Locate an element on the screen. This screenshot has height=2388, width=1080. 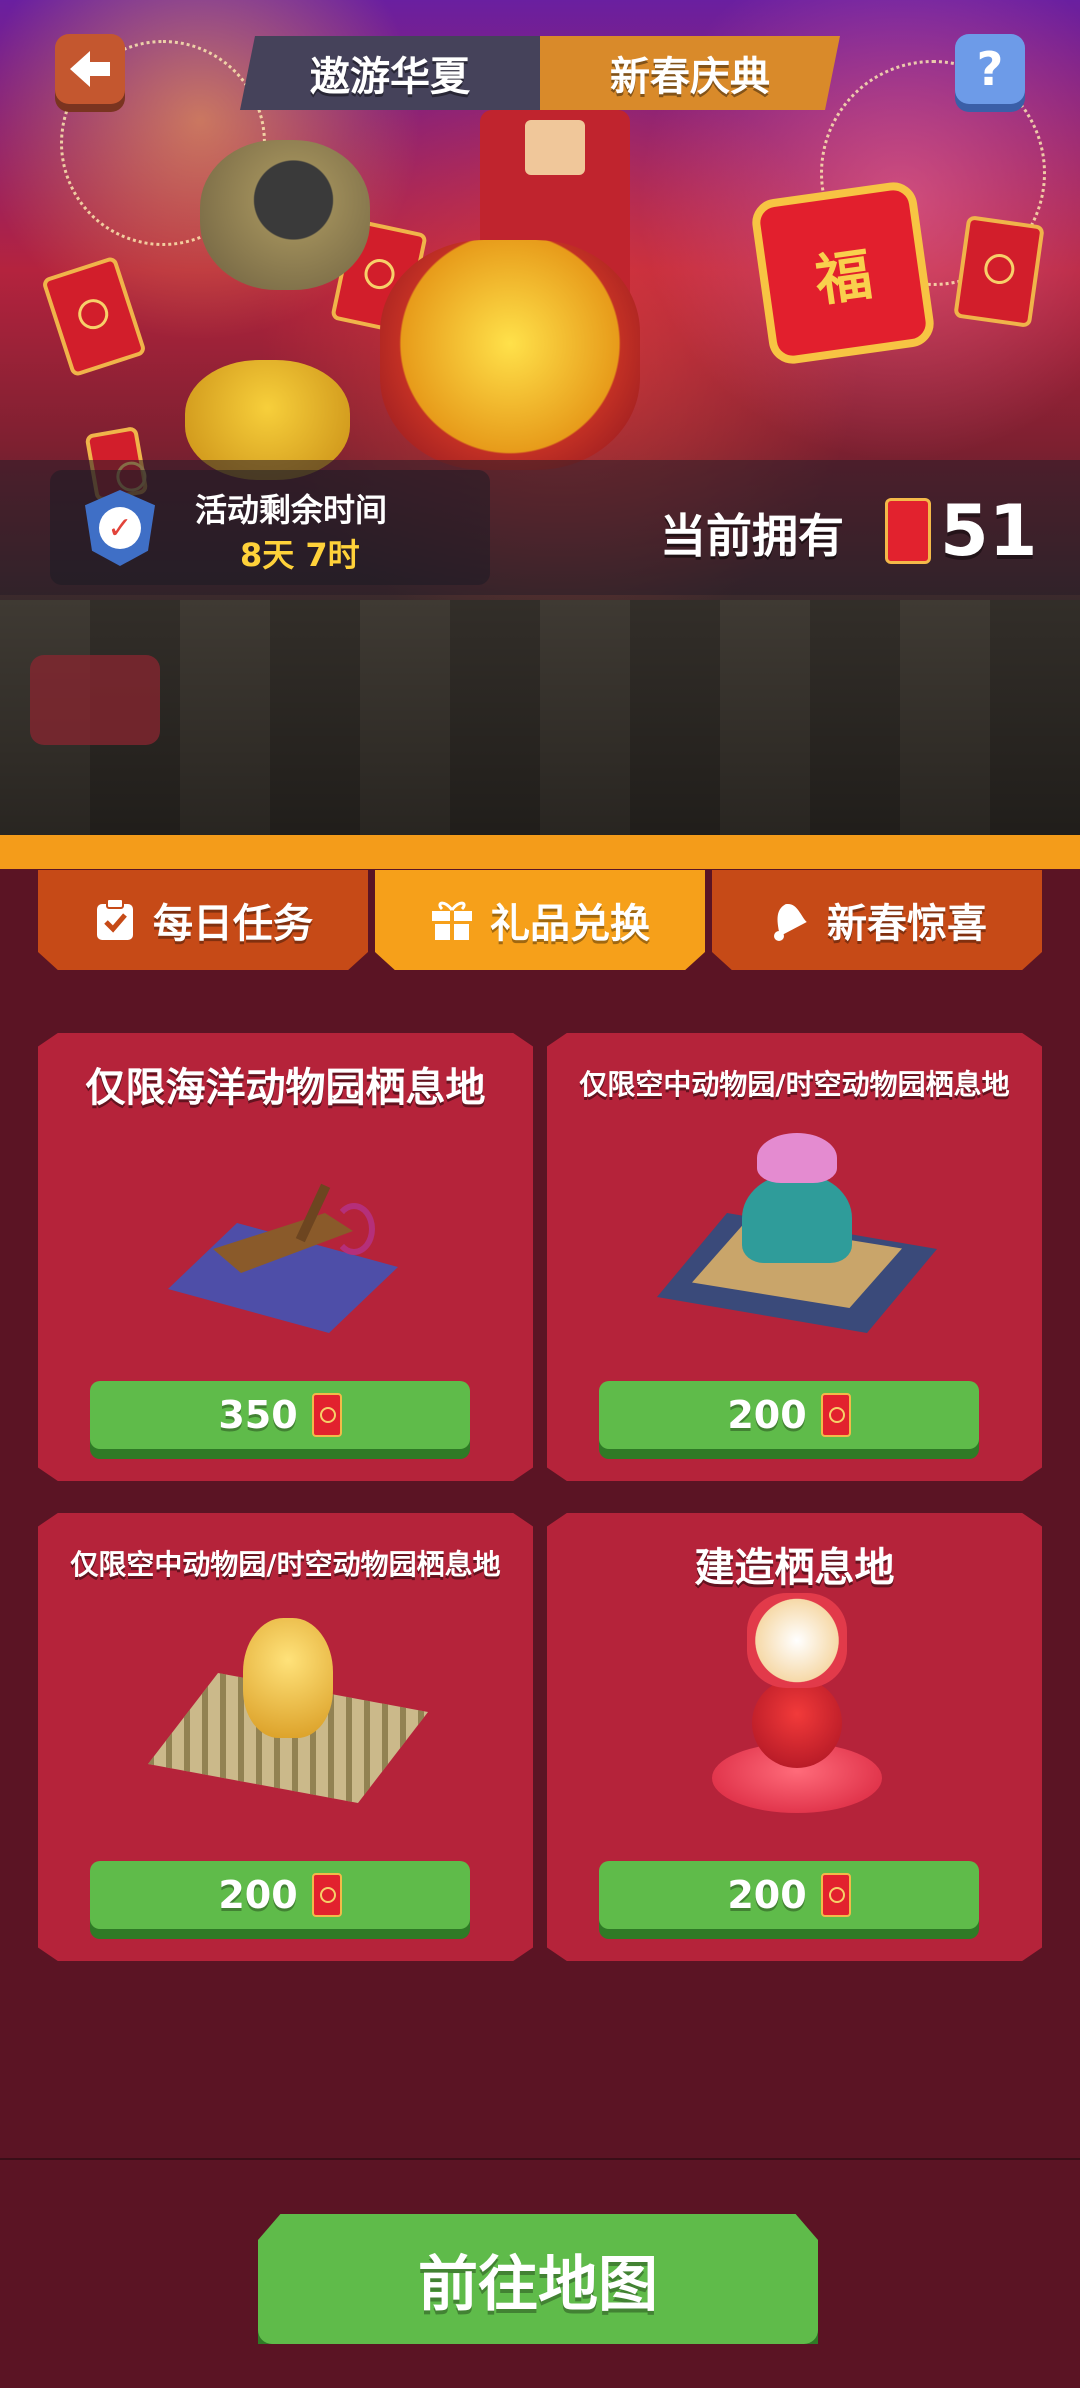
back-button is located at coordinates (90, 69).